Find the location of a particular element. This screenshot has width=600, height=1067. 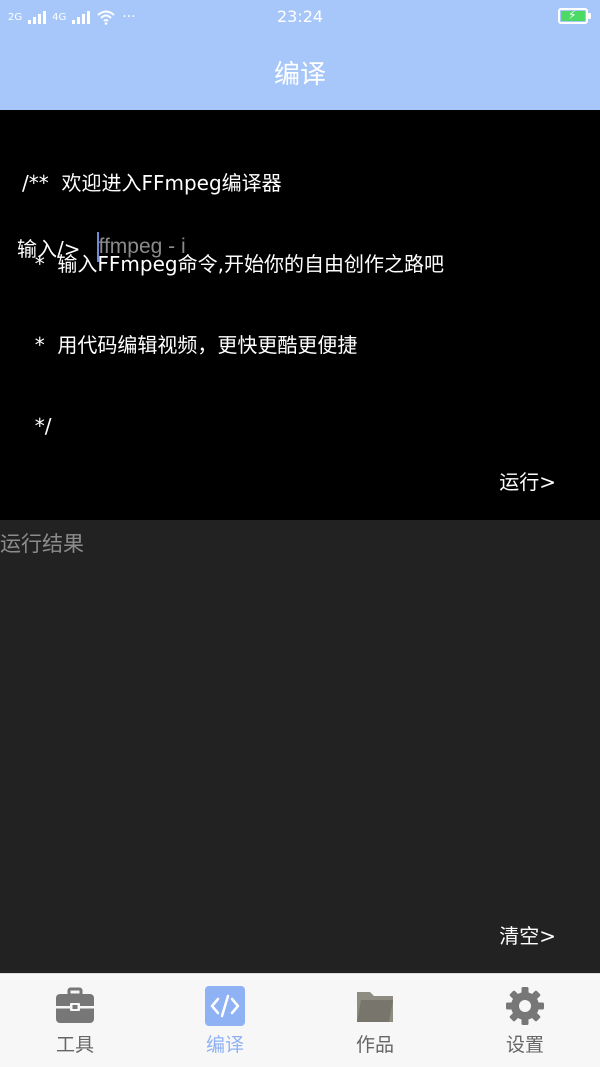

tab-works: 作品 is located at coordinates (375, 1020).